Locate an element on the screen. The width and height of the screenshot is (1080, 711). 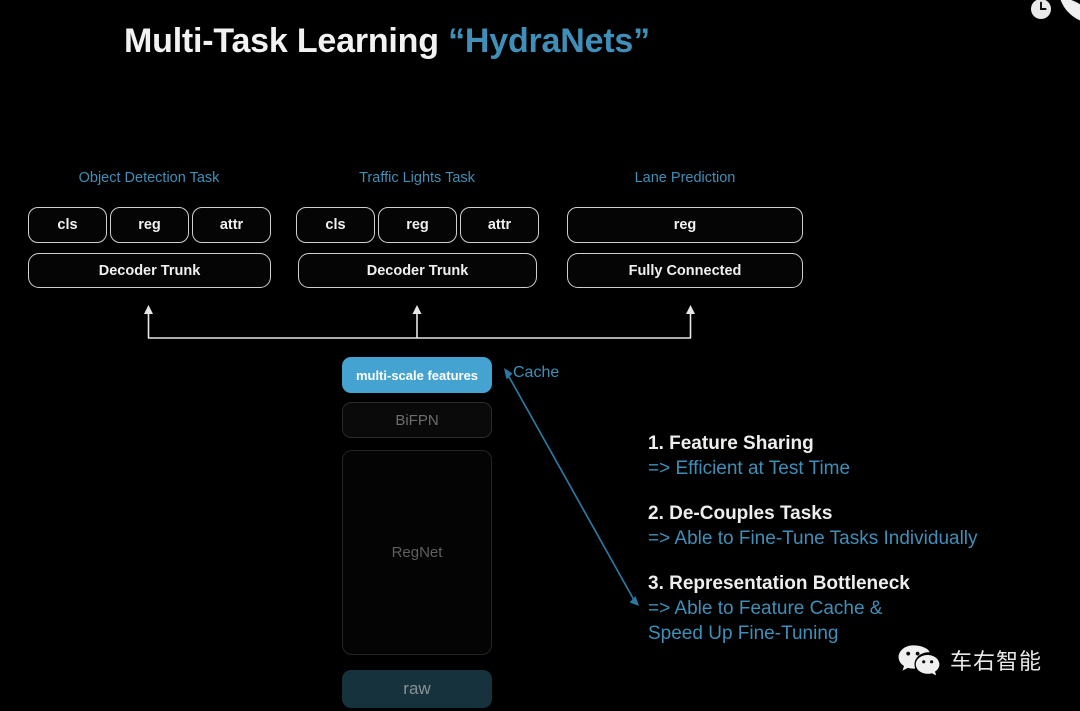
trunk-box-detection: Decoder Trunk is located at coordinates (149, 270).